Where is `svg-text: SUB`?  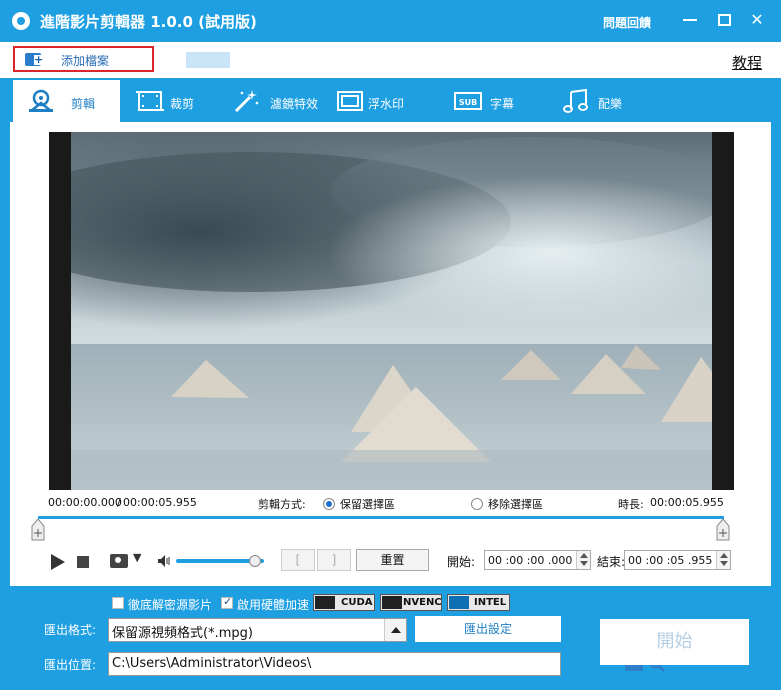 svg-text: SUB is located at coordinates (468, 102).